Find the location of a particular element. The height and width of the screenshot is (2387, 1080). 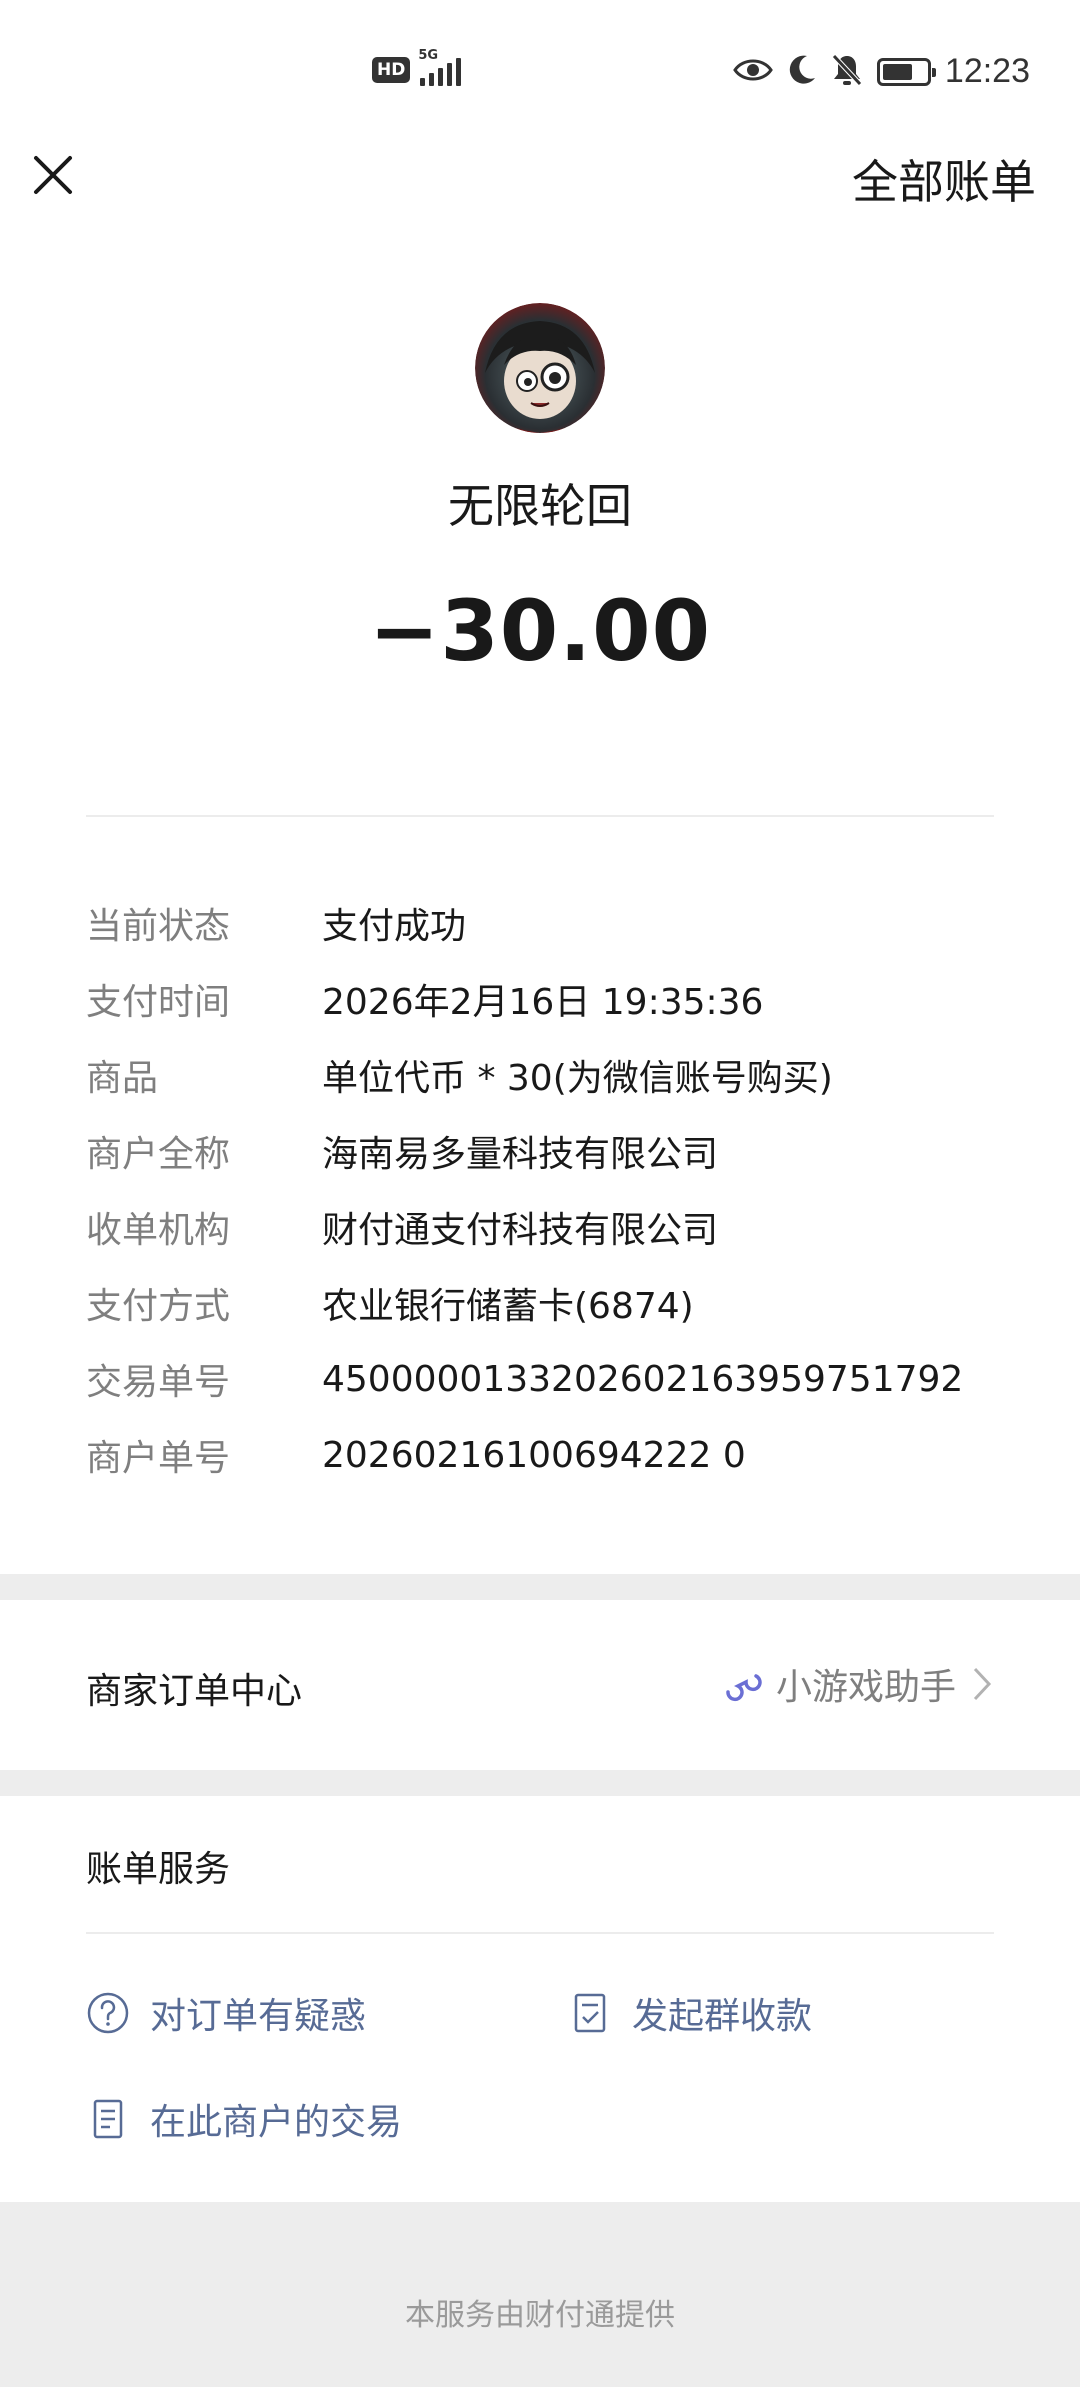

detail-value: 海南易多量科技有限公司 is located at coordinates (520, 1154).